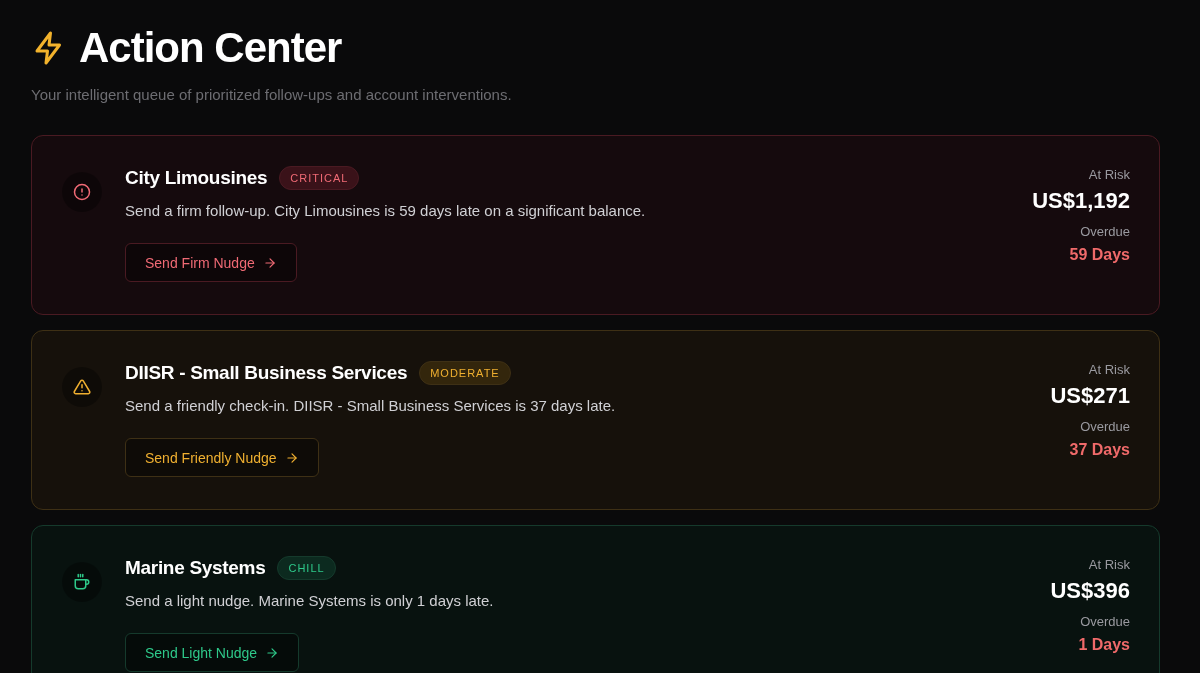 This screenshot has height=673, width=1200. What do you see at coordinates (82, 192) in the screenshot?
I see `alert-circle-icon` at bounding box center [82, 192].